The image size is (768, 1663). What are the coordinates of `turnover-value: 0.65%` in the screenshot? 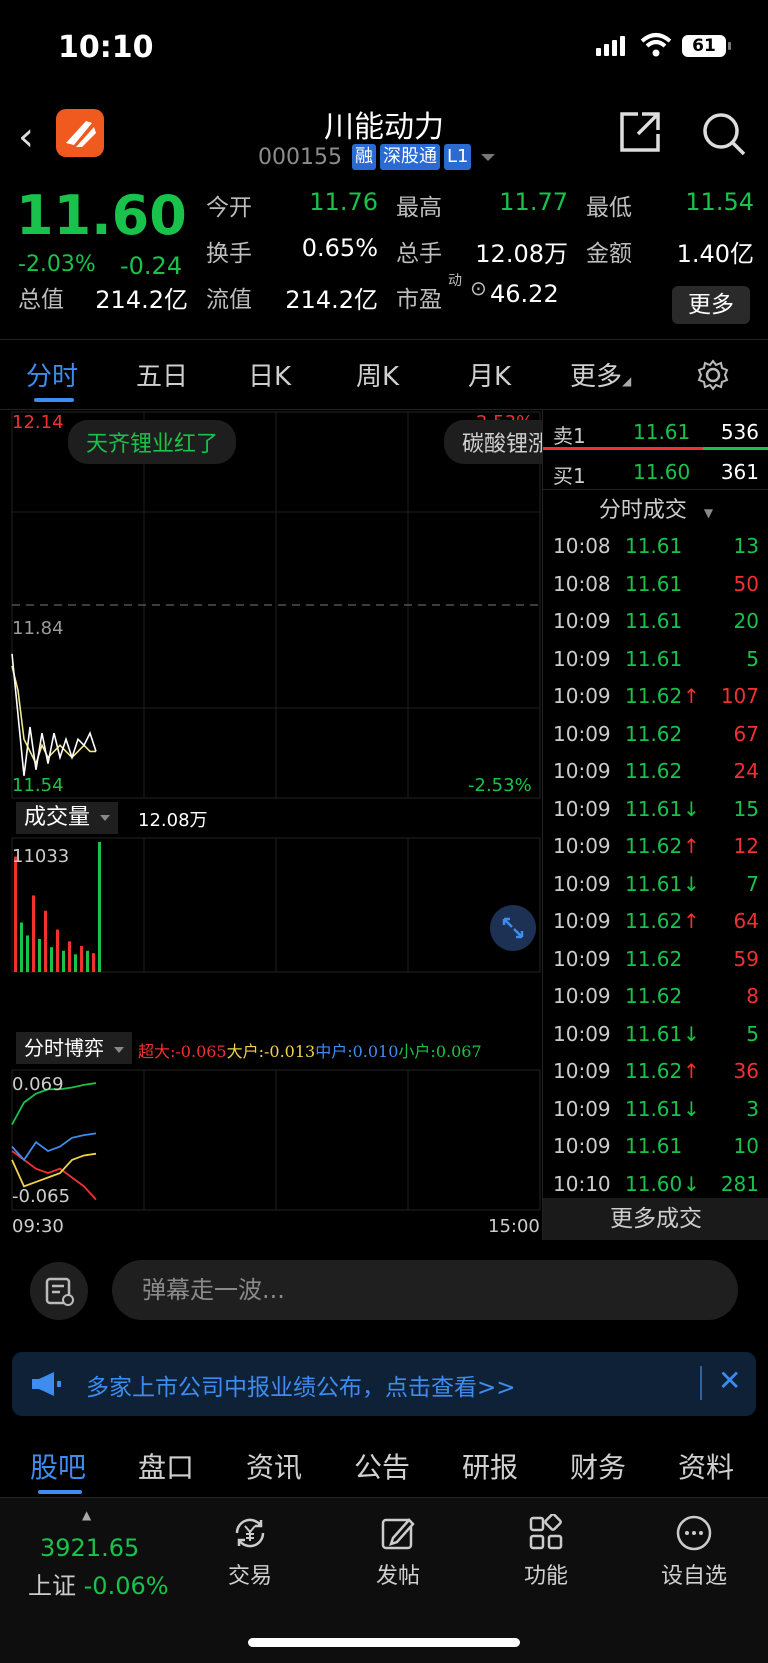 It's located at (339, 248).